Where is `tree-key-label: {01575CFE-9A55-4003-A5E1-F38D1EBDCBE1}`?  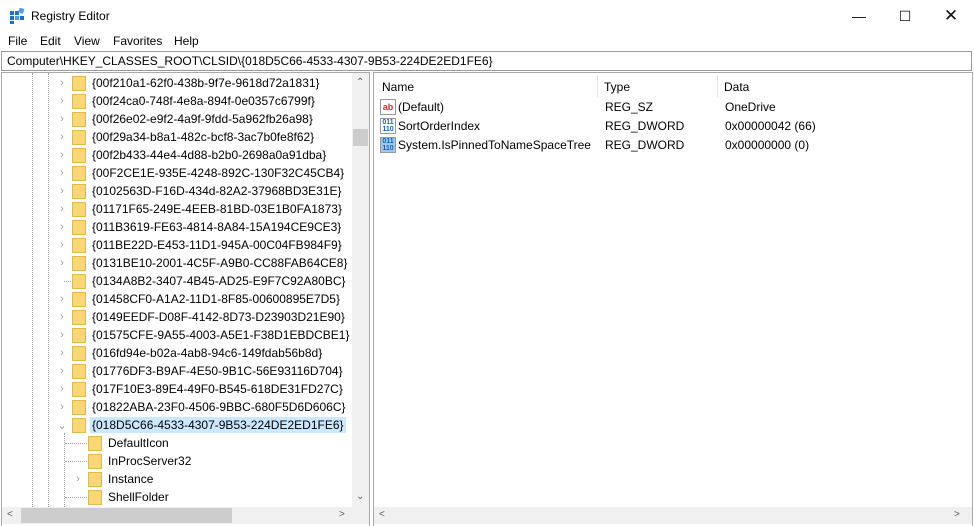
tree-key-label: {01575CFE-9A55-4003-A5E1-F38D1EBDCBE1} is located at coordinates (221, 335).